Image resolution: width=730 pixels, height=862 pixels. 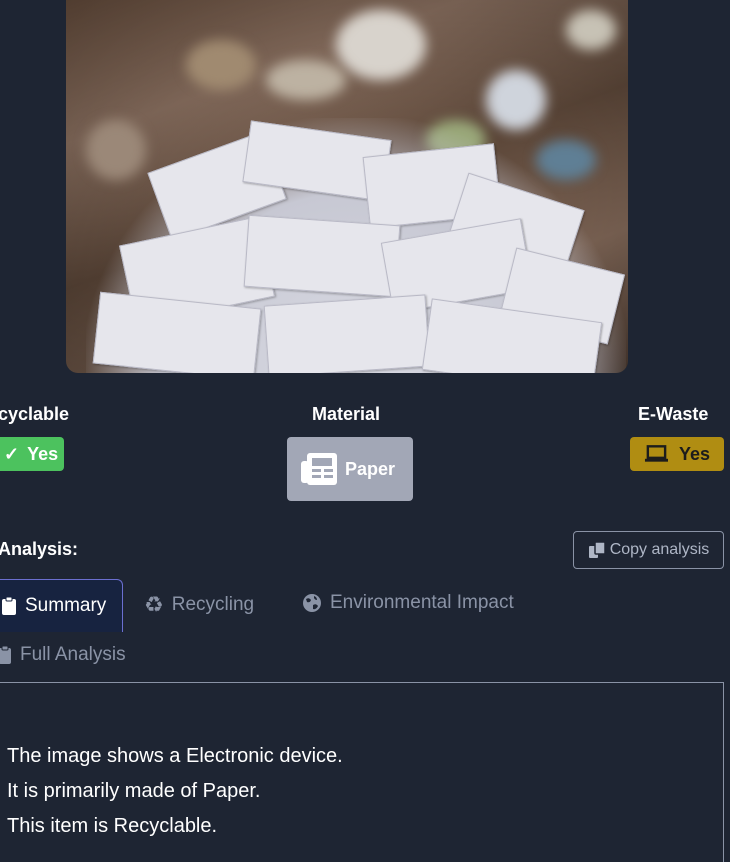 I want to click on summary-line: It is primarily made of Paper., so click(x=134, y=791).